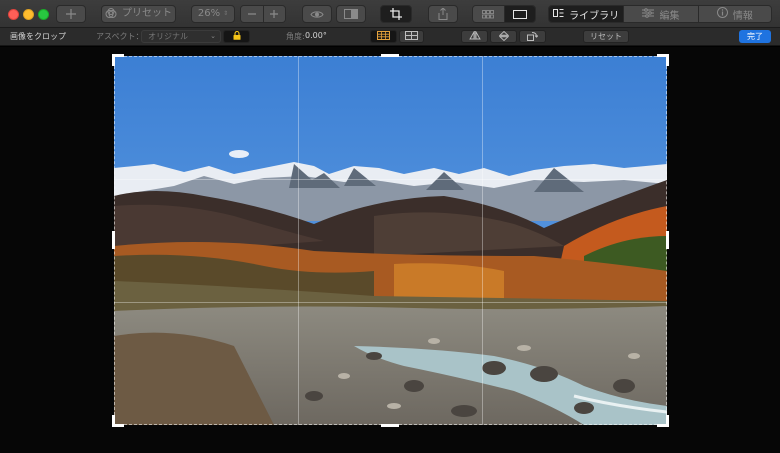  Describe the element at coordinates (38, 36) in the screenshot. I see `crop-title: 画像をクロップ` at that location.